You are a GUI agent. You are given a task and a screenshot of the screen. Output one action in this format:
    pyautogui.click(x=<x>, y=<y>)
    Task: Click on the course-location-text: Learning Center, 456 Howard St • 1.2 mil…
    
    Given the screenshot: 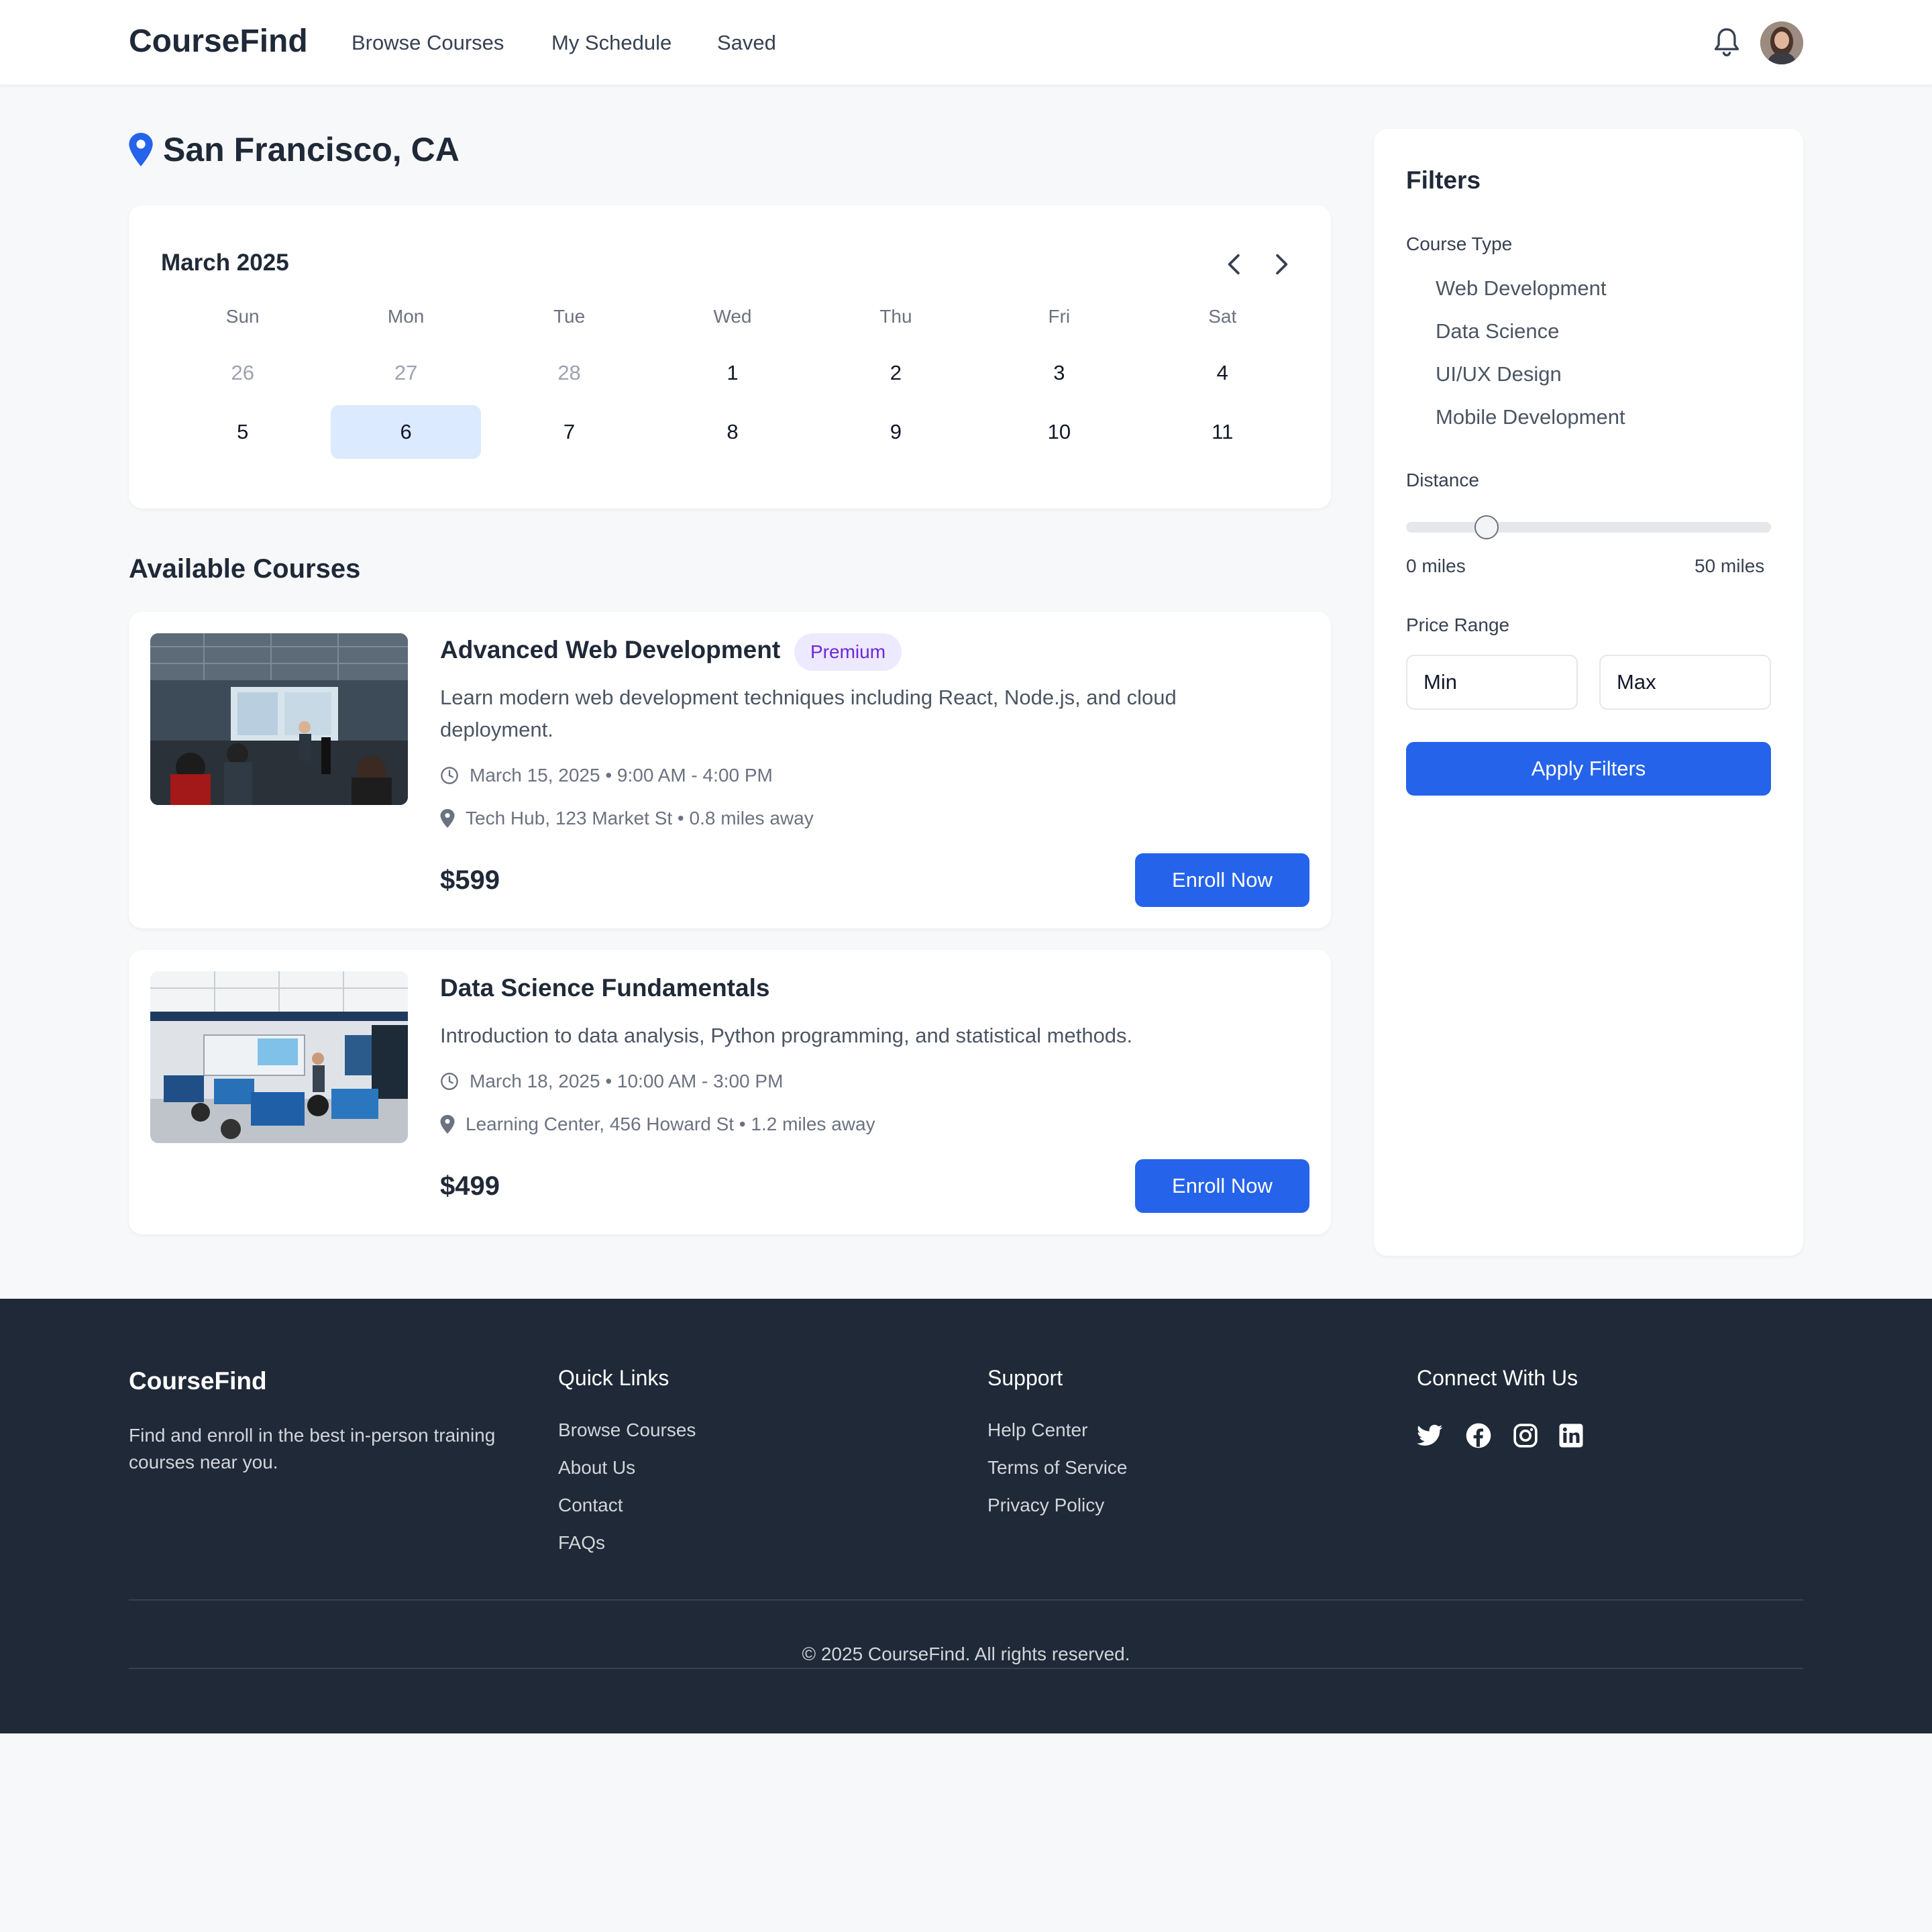 What is the action you would take?
    pyautogui.click(x=670, y=1124)
    